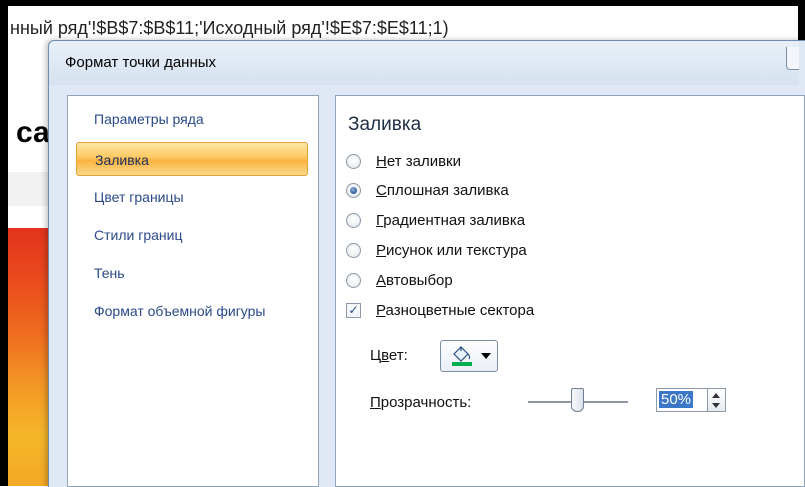 This screenshot has width=805, height=487. I want to click on sidebar-item-label: Цвет границы, so click(139, 197).